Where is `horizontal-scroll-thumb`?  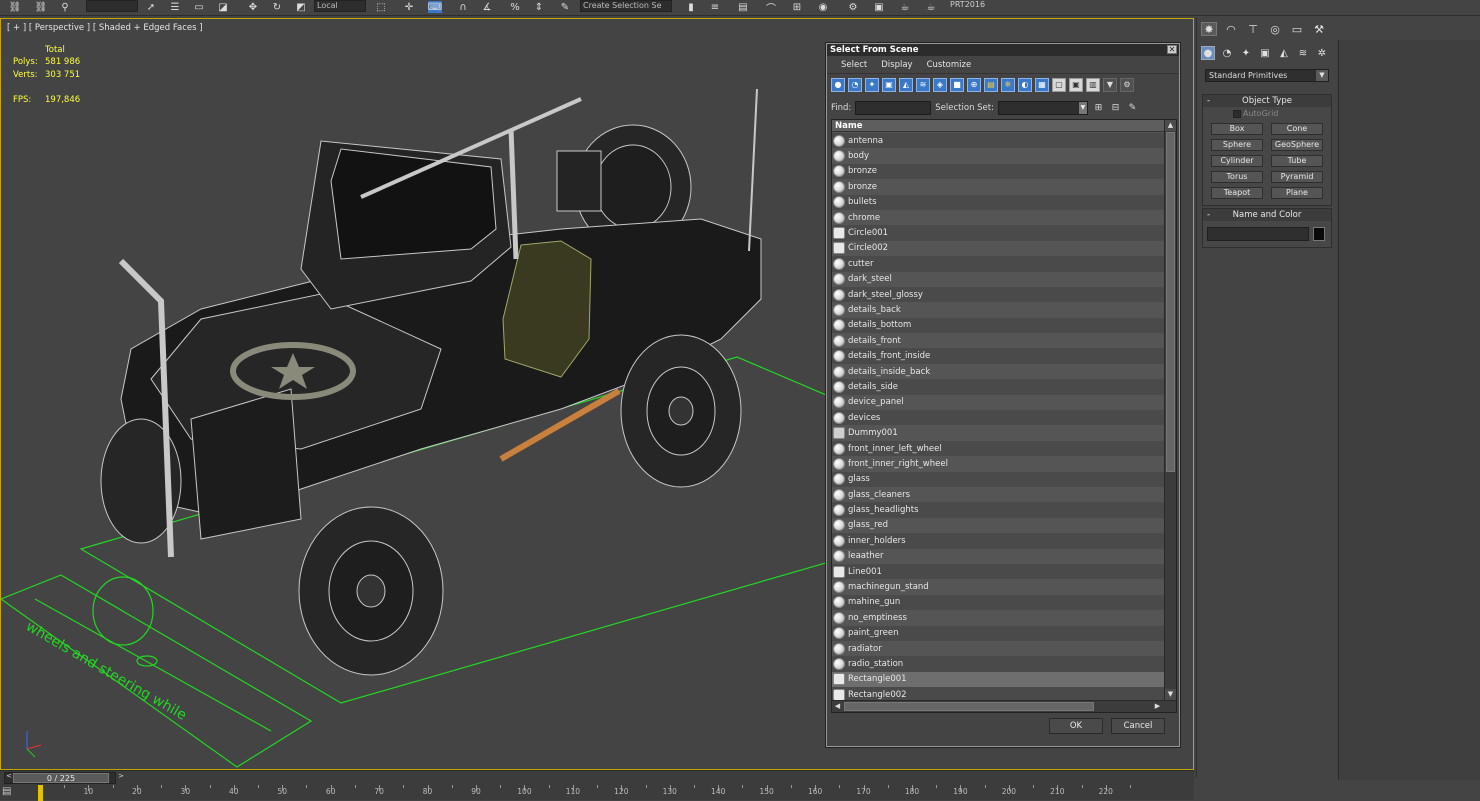
horizontal-scroll-thumb is located at coordinates (969, 706).